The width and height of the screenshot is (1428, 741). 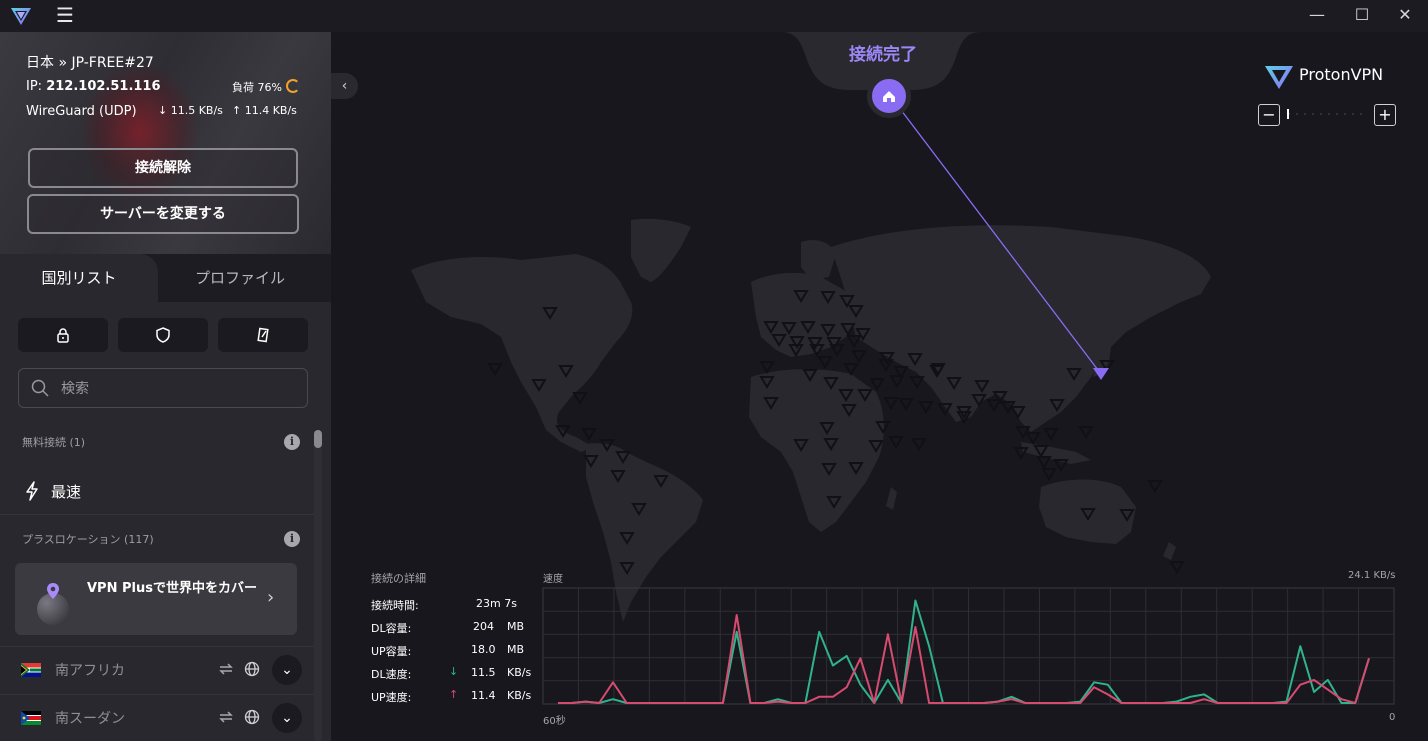 I want to click on scrollbar-track, so click(x=318, y=585).